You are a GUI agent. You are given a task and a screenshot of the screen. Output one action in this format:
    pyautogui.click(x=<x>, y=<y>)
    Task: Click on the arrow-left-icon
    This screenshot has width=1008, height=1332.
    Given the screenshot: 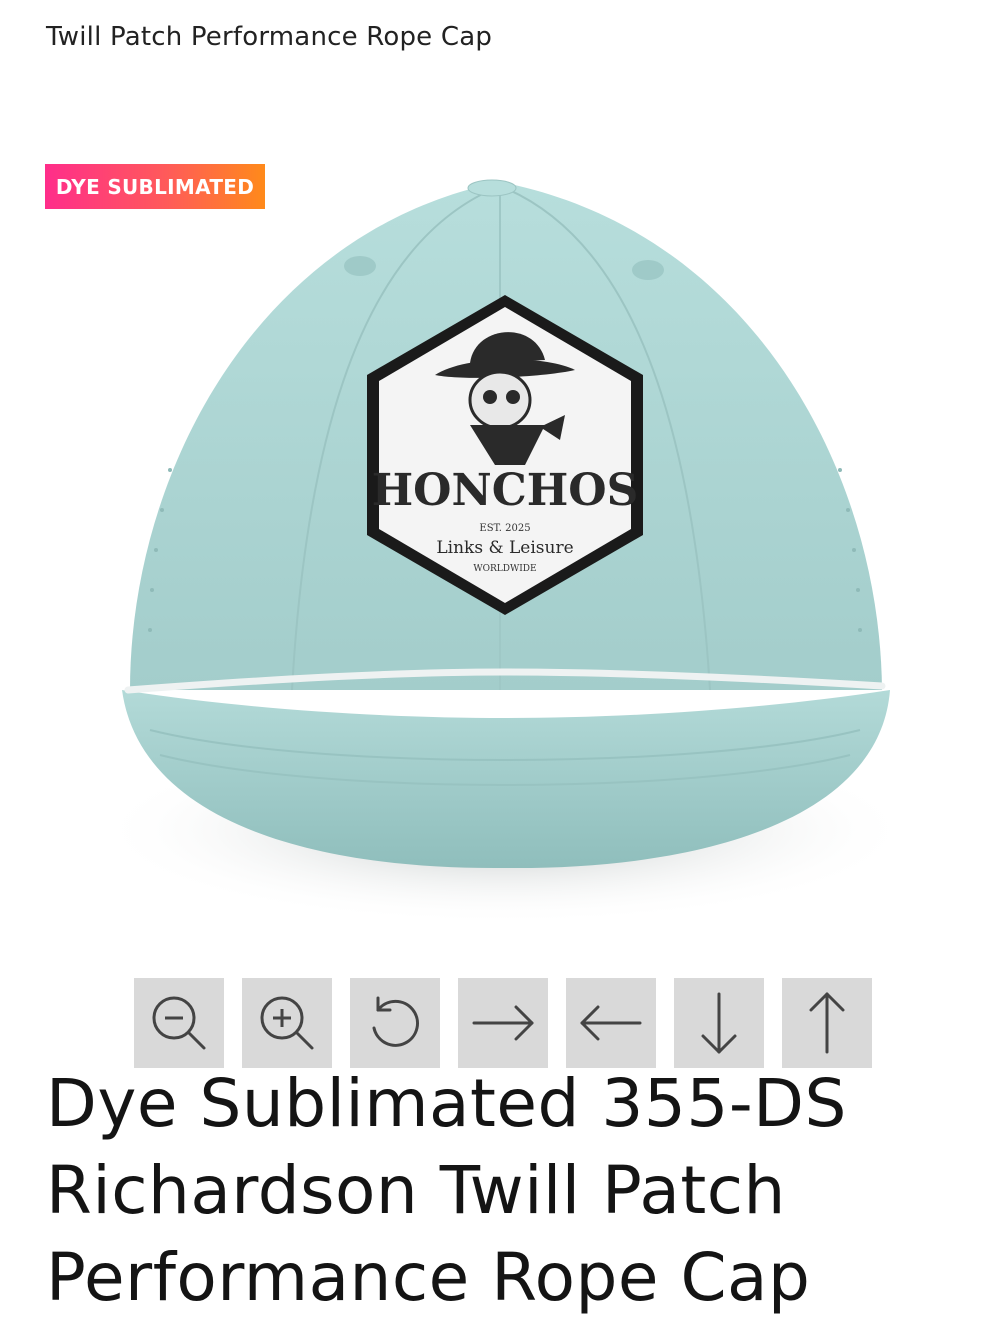 What is the action you would take?
    pyautogui.click(x=611, y=1023)
    